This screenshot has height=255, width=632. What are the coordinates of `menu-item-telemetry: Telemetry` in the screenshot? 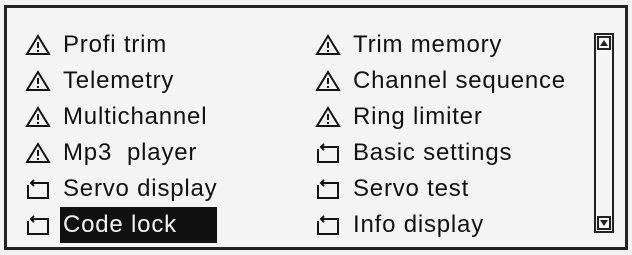 It's located at (166, 81).